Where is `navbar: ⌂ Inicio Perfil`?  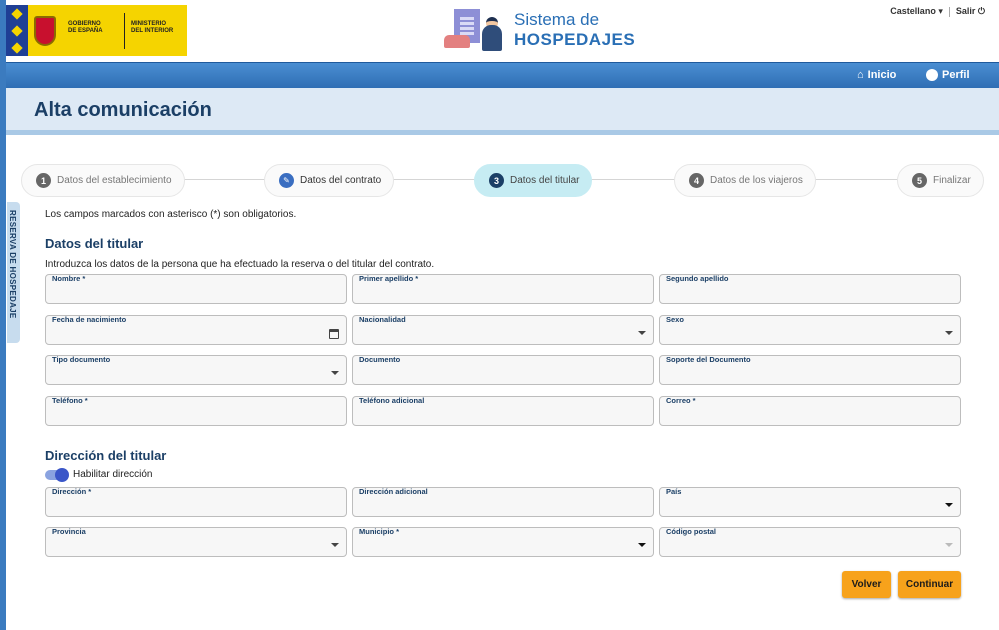 navbar: ⌂ Inicio Perfil is located at coordinates (502, 75).